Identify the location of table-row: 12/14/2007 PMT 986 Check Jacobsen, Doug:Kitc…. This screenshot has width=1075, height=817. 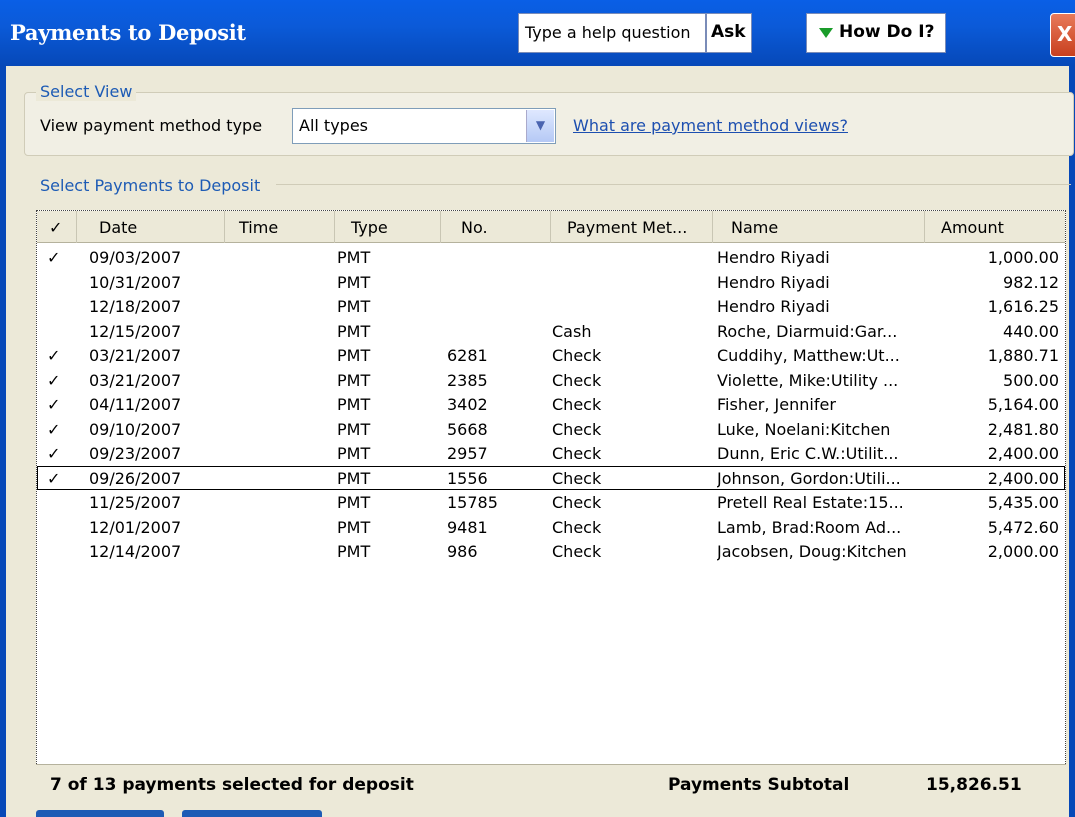
(551, 551).